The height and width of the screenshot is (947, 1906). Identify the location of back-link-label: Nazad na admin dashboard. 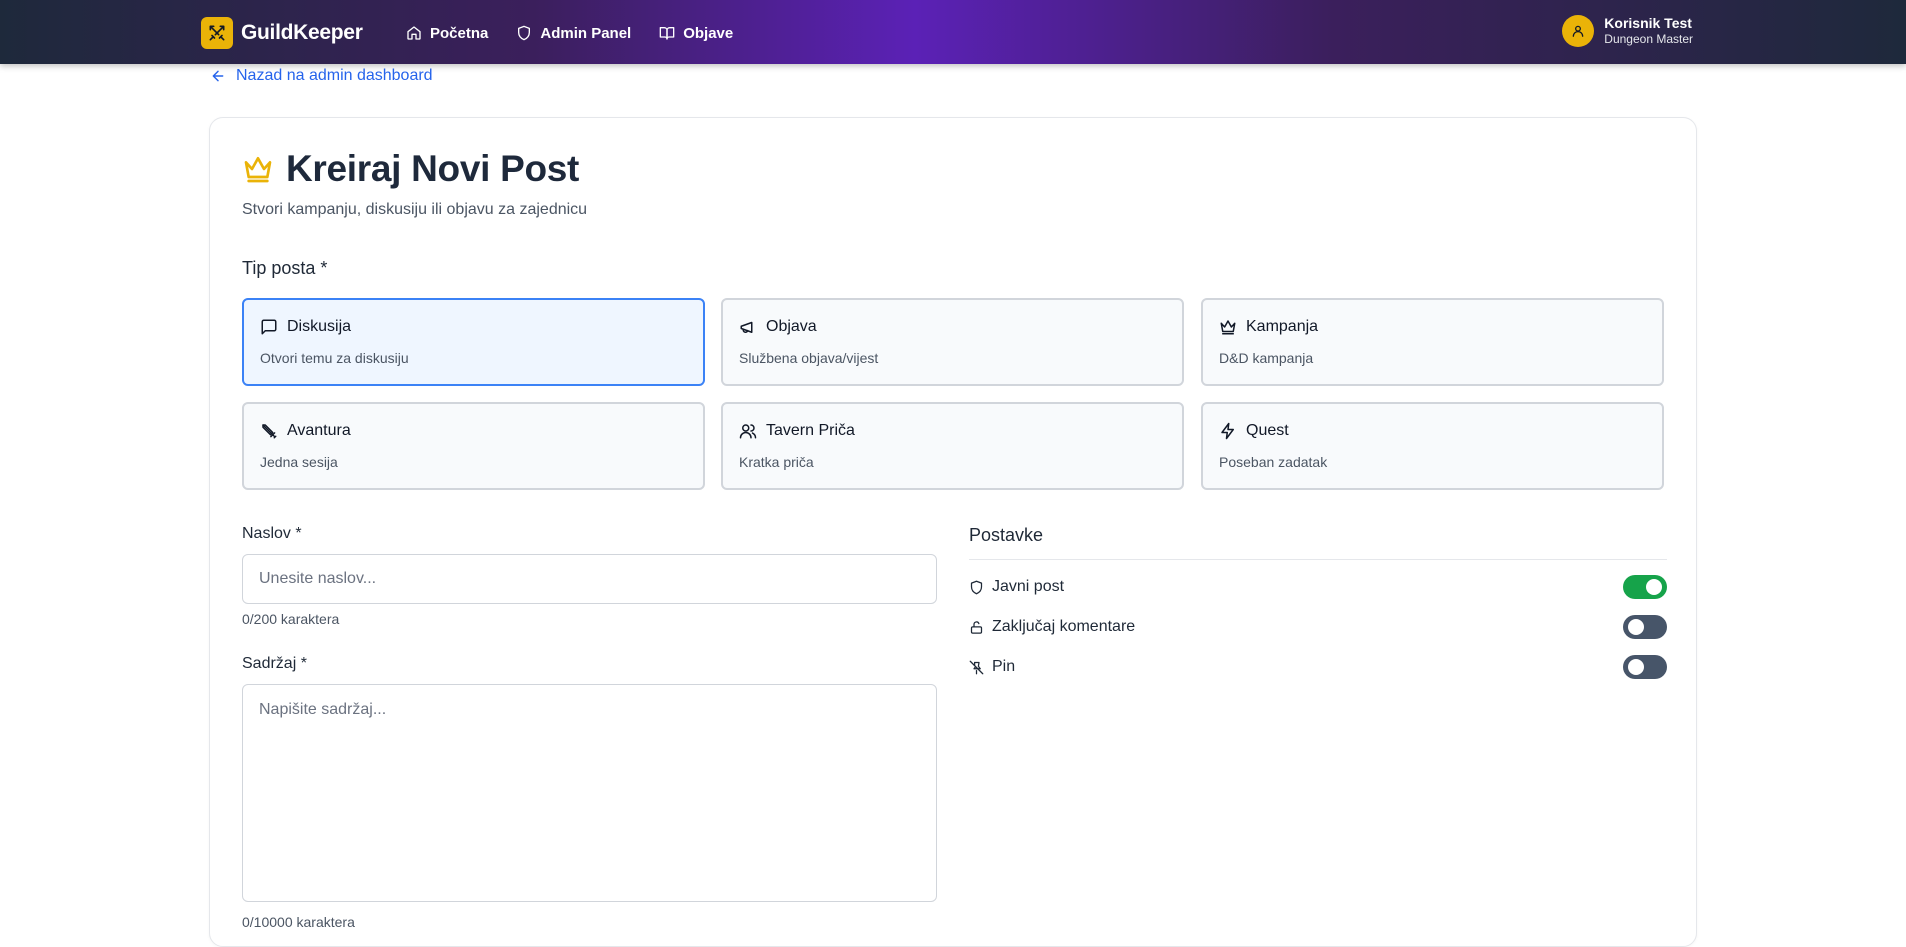
(334, 75).